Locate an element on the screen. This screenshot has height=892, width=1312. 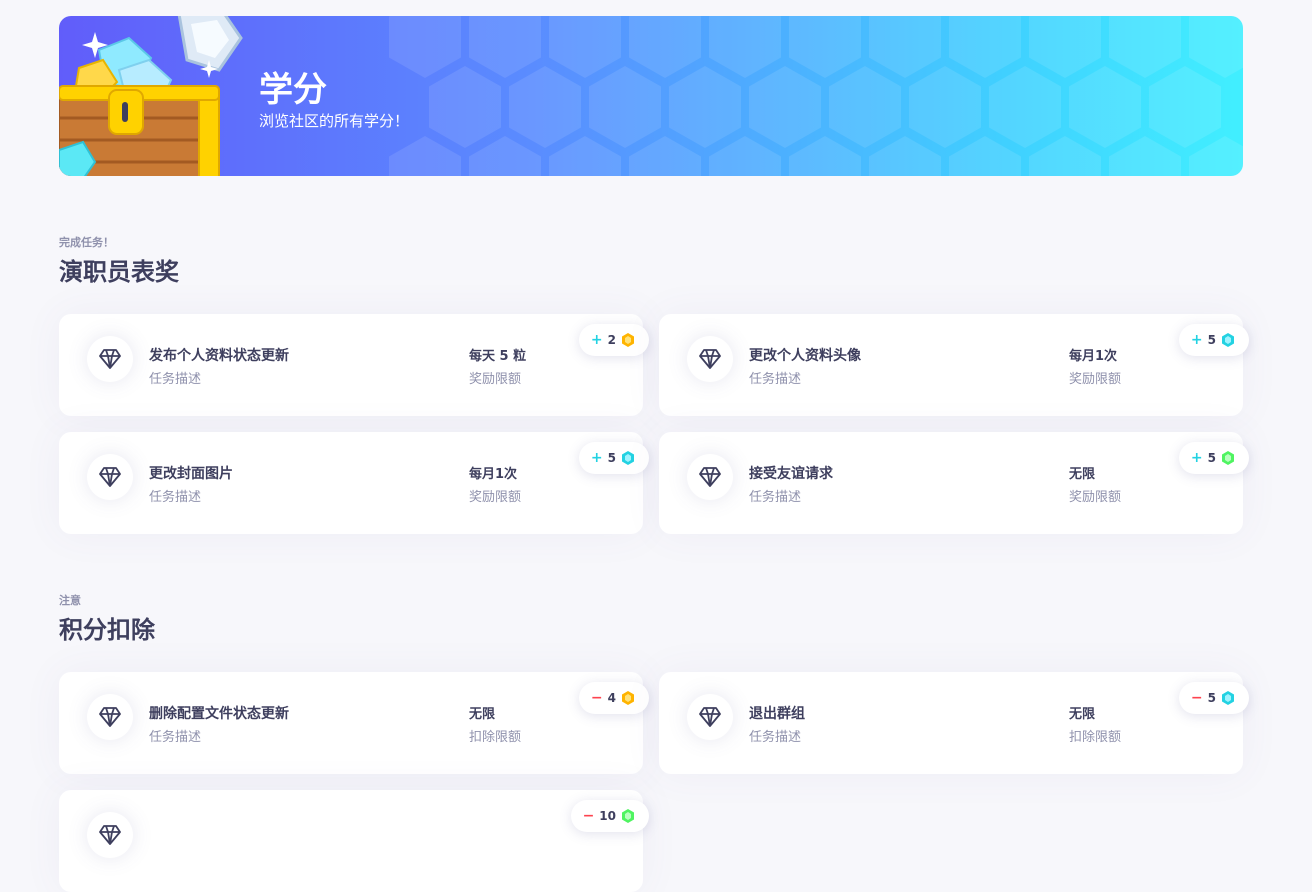
task-name: 更改个人资料头像 is located at coordinates (805, 356).